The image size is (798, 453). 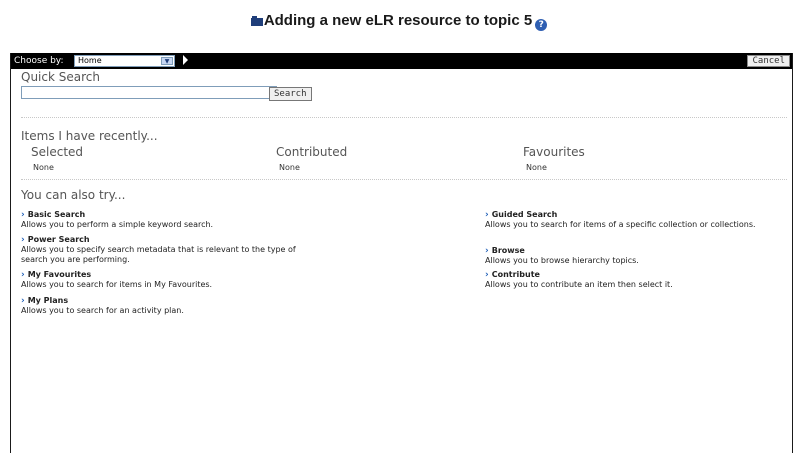 What do you see at coordinates (525, 214) in the screenshot?
I see `guided-search-label: Guided Search` at bounding box center [525, 214].